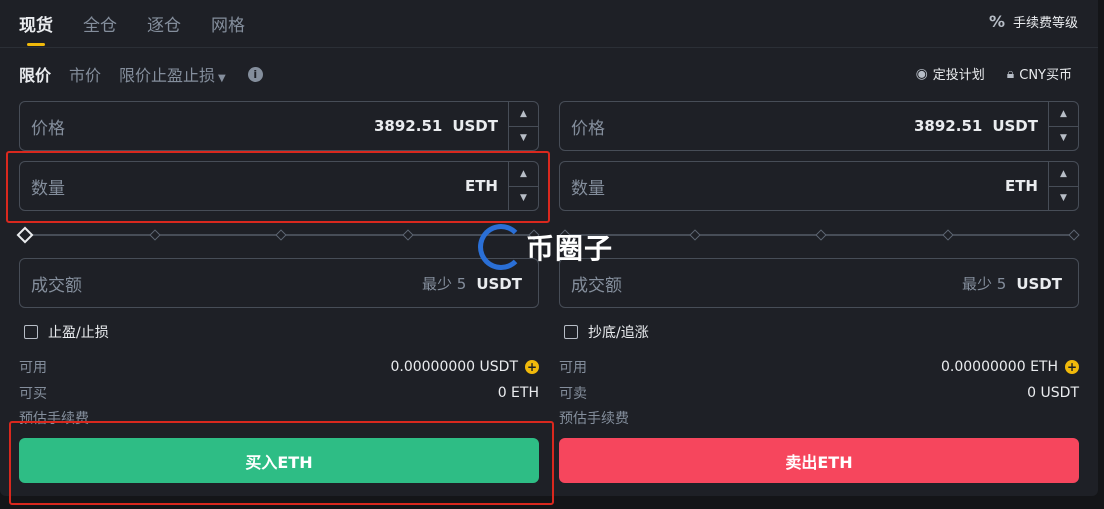  What do you see at coordinates (454, 367) in the screenshot?
I see `buy-available-value: 0.00000000 USDT` at bounding box center [454, 367].